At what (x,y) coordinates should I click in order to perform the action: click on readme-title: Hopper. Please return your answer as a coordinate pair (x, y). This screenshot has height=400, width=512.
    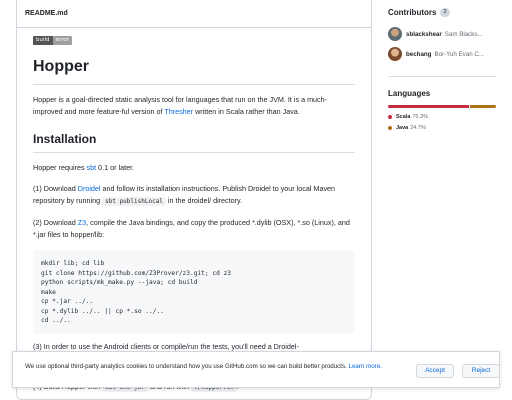
    Looking at the image, I should click on (194, 71).